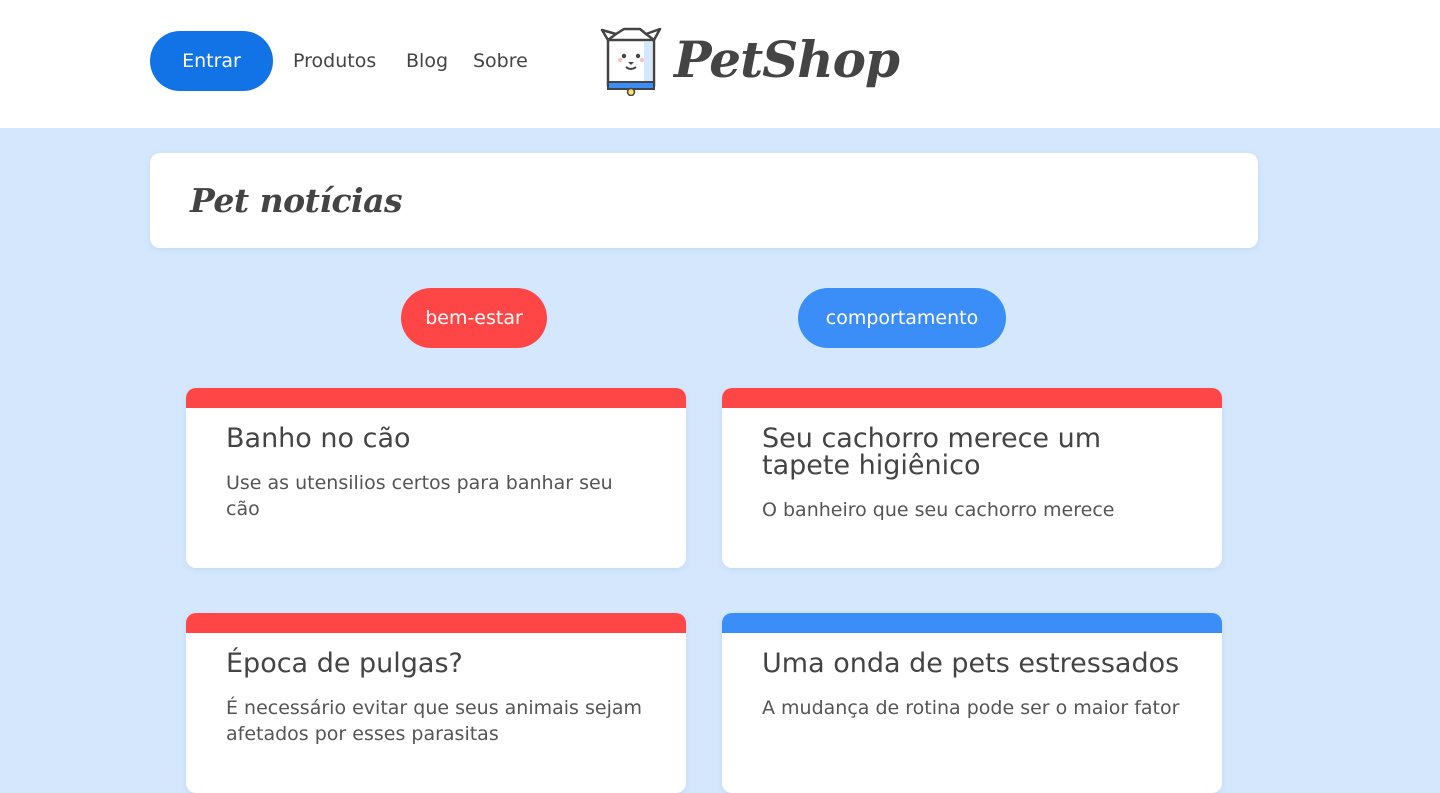  I want to click on nav-link-sobre: Sobre, so click(500, 61).